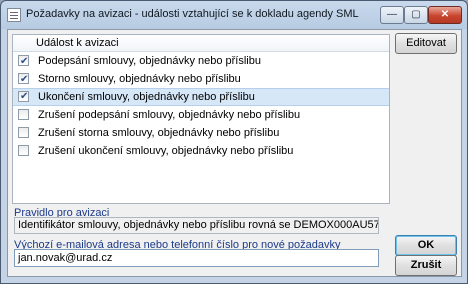 This screenshot has width=468, height=284. What do you see at coordinates (416, 15) in the screenshot?
I see `maximize-button: ▢` at bounding box center [416, 15].